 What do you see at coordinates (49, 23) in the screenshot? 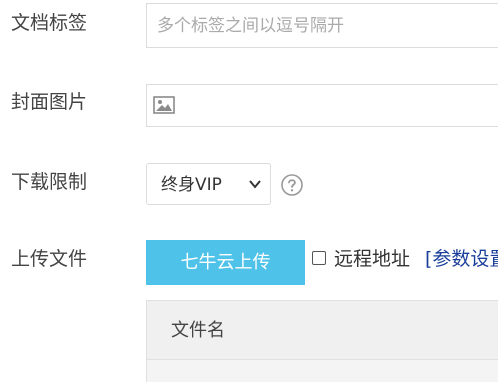
I see `tags-label: 文档标签` at bounding box center [49, 23].